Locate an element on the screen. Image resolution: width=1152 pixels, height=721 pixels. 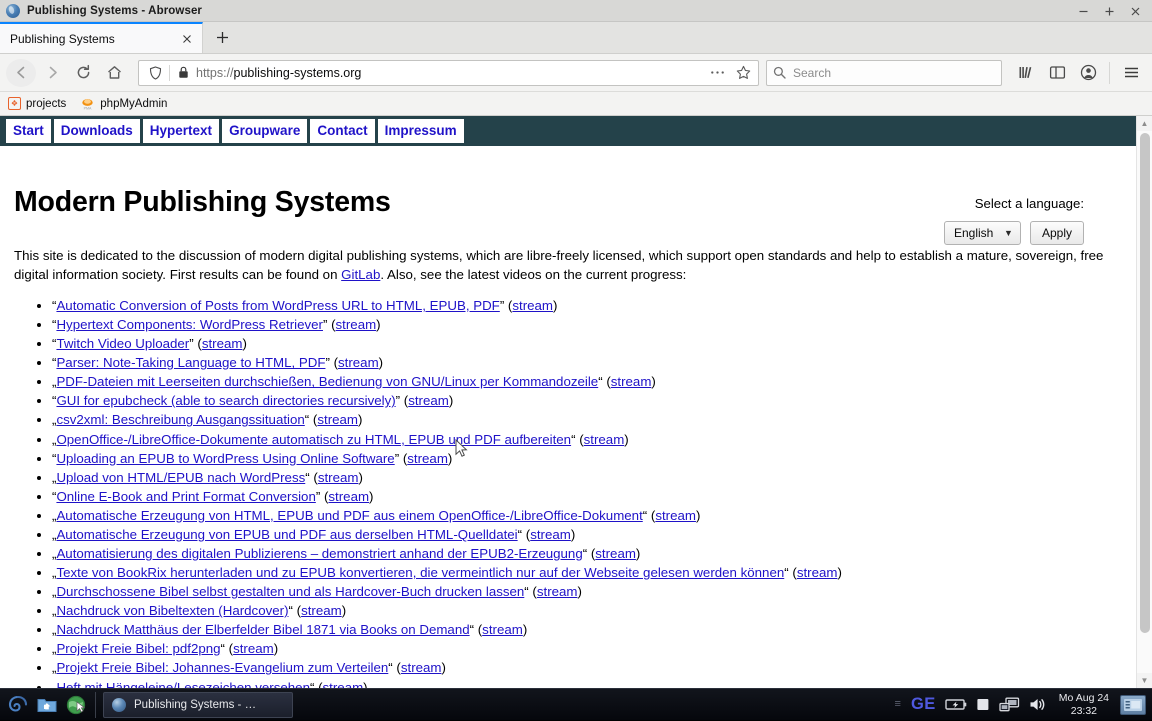
battery-icon is located at coordinates (956, 704).